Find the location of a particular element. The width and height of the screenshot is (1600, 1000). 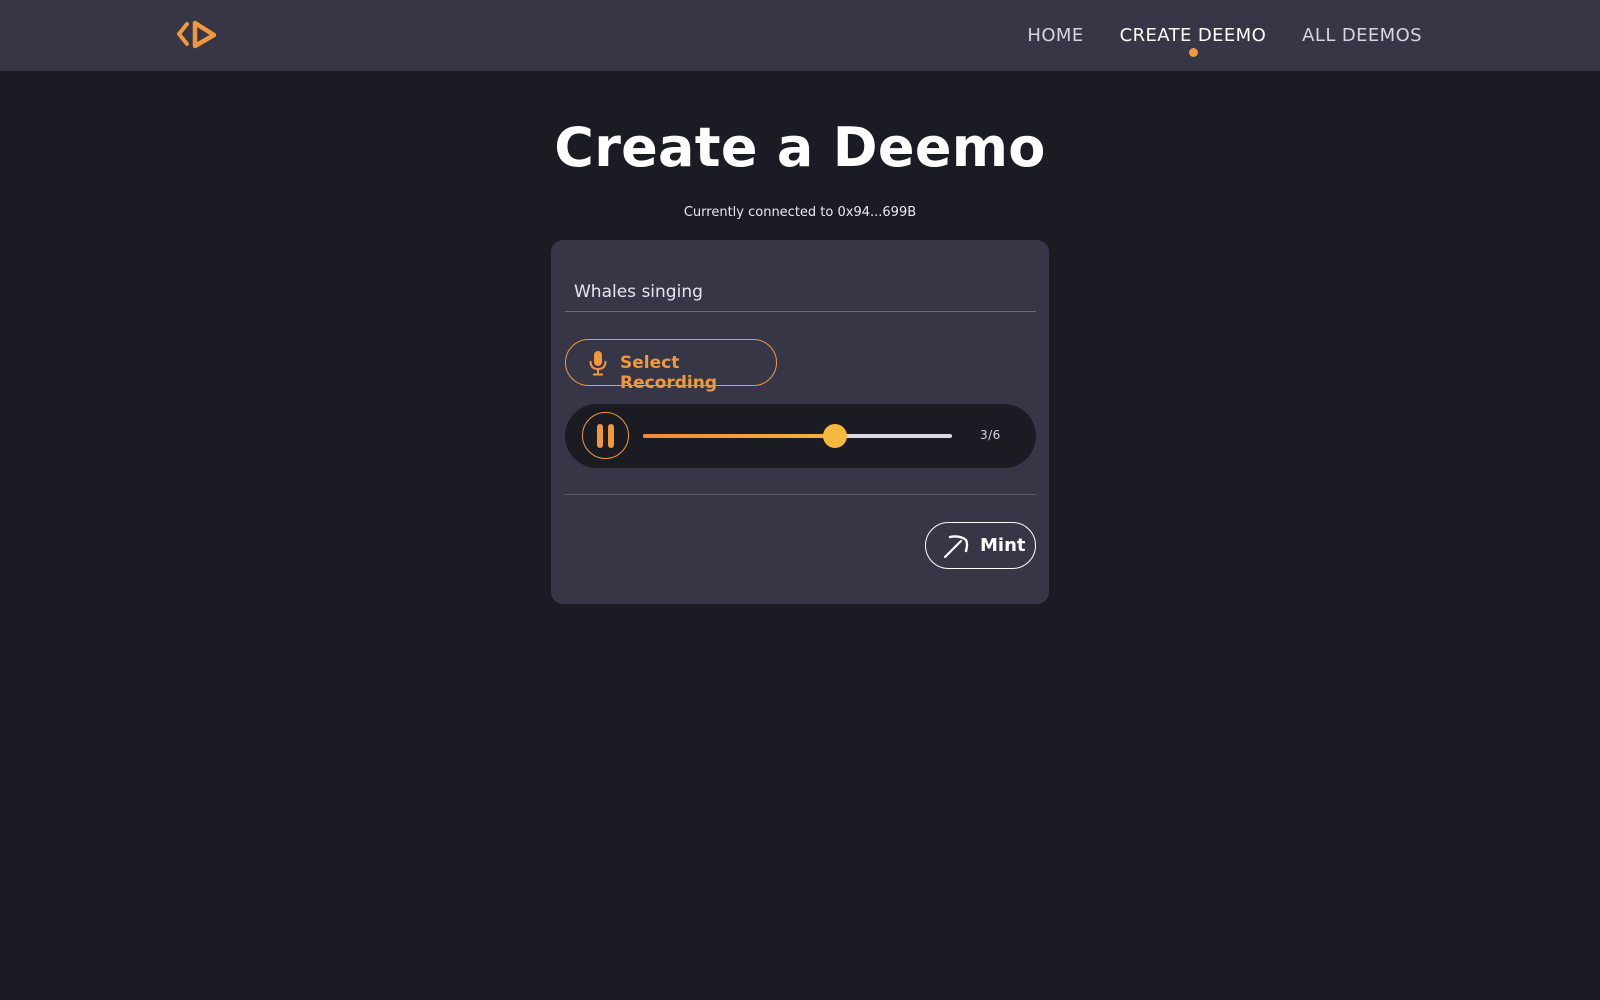

audio-player: 3/6 is located at coordinates (800, 436).